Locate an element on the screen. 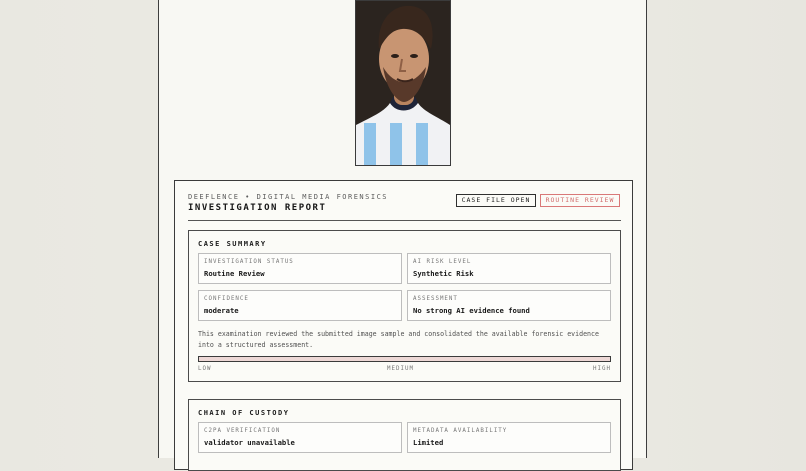  field-label: CONFIDENCE is located at coordinates (226, 299).